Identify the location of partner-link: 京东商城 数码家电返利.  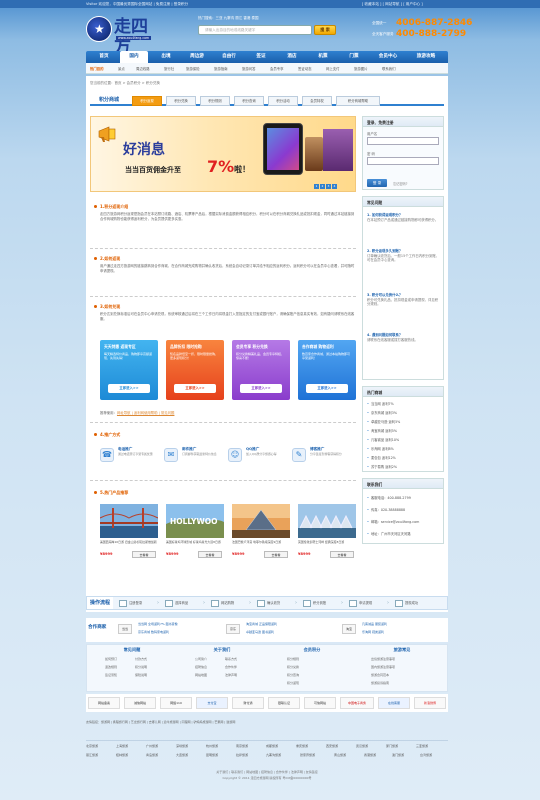
(153, 632).